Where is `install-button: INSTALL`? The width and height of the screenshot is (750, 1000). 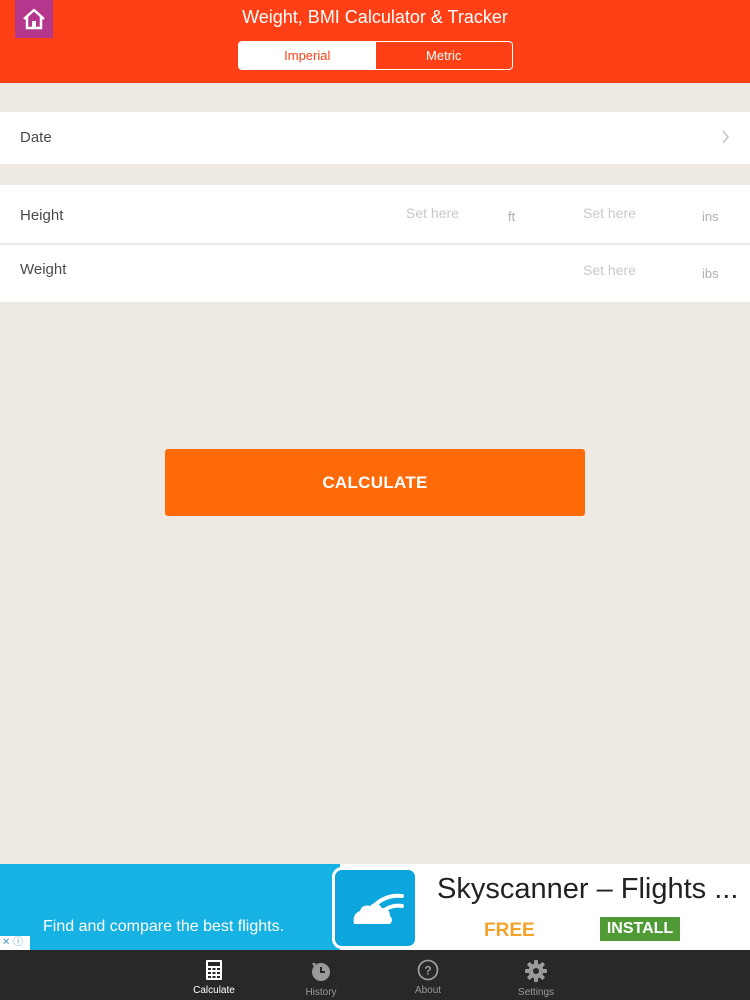 install-button: INSTALL is located at coordinates (640, 929).